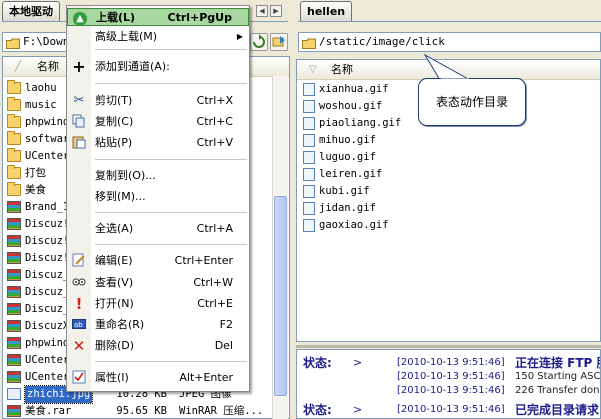  I want to click on log-splitter, so click(448, 346).